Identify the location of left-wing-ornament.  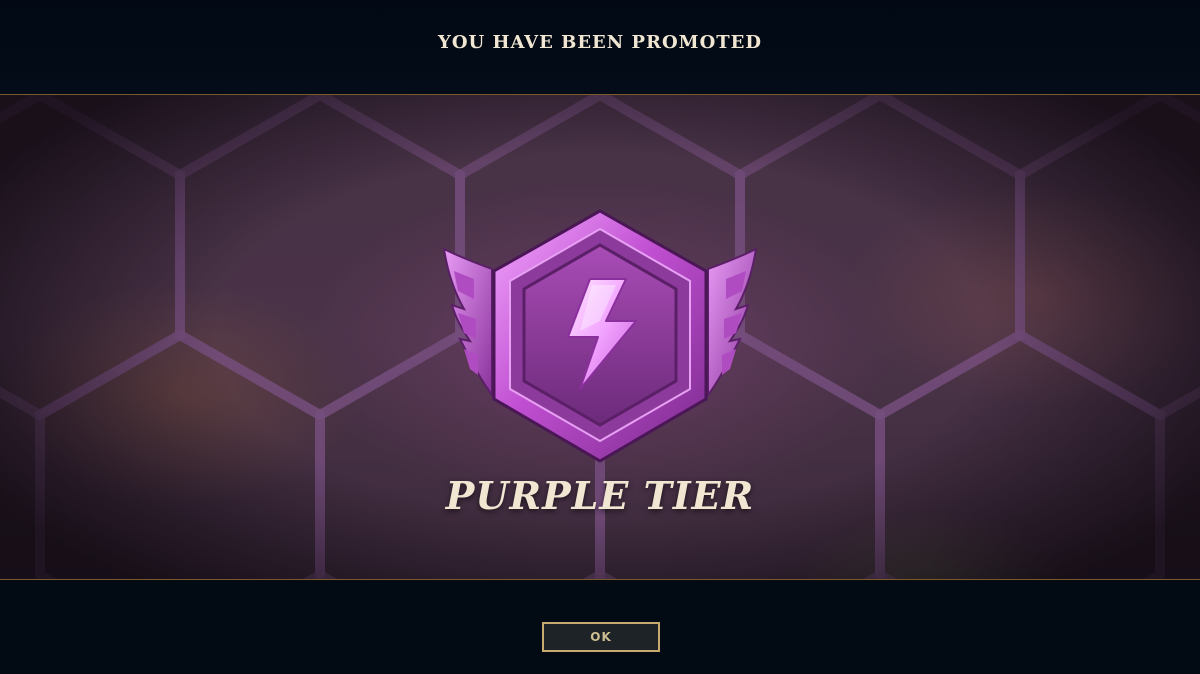
(467, 323).